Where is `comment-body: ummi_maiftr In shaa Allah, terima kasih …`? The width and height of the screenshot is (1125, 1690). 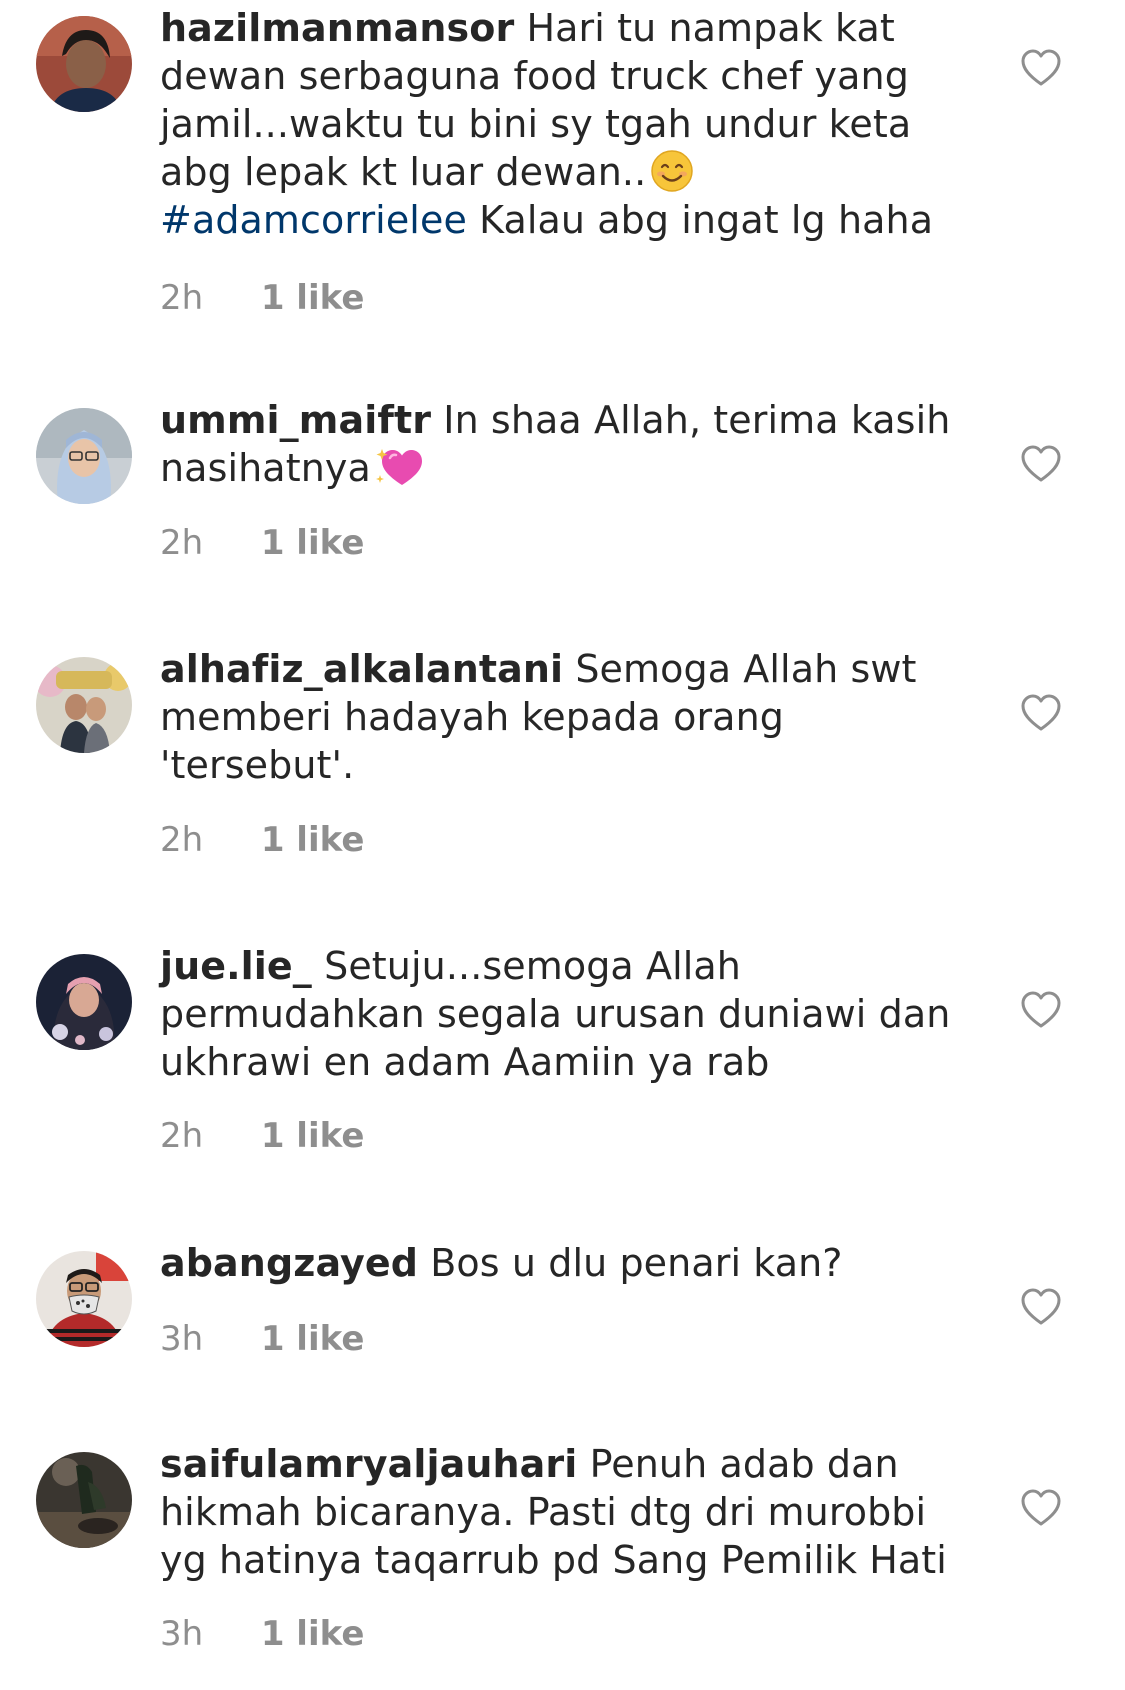 comment-body: ummi_maiftr In shaa Allah, terima kasih … is located at coordinates (560, 444).